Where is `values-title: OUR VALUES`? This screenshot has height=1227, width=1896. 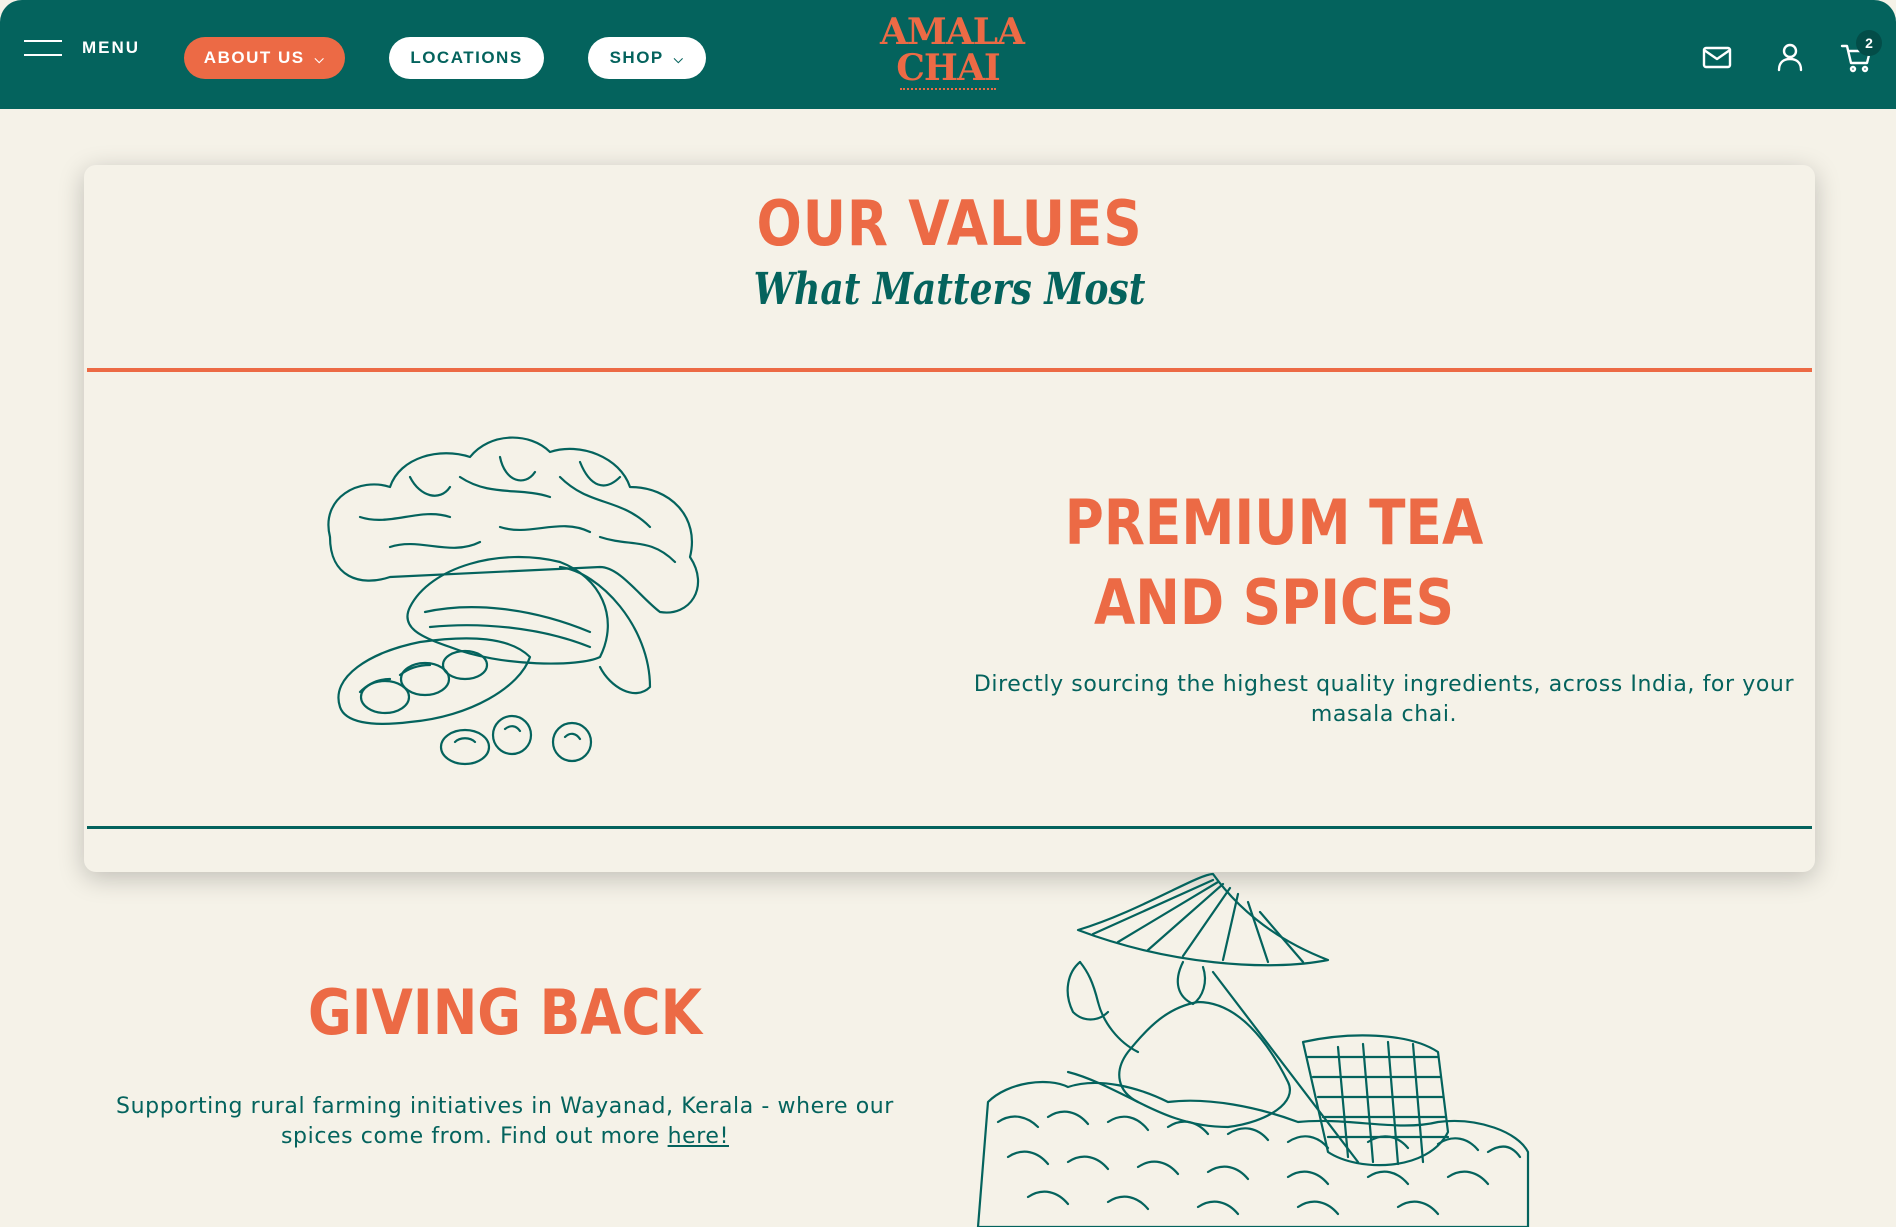 values-title: OUR VALUES is located at coordinates (949, 223).